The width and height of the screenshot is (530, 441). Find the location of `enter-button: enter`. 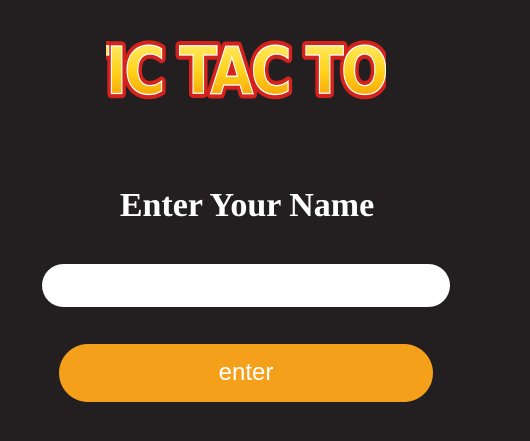

enter-button: enter is located at coordinates (246, 373).